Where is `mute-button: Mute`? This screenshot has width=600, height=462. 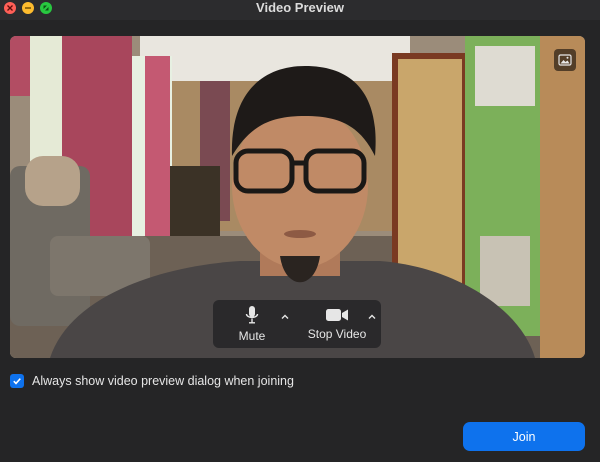
mute-button: Mute is located at coordinates (252, 324).